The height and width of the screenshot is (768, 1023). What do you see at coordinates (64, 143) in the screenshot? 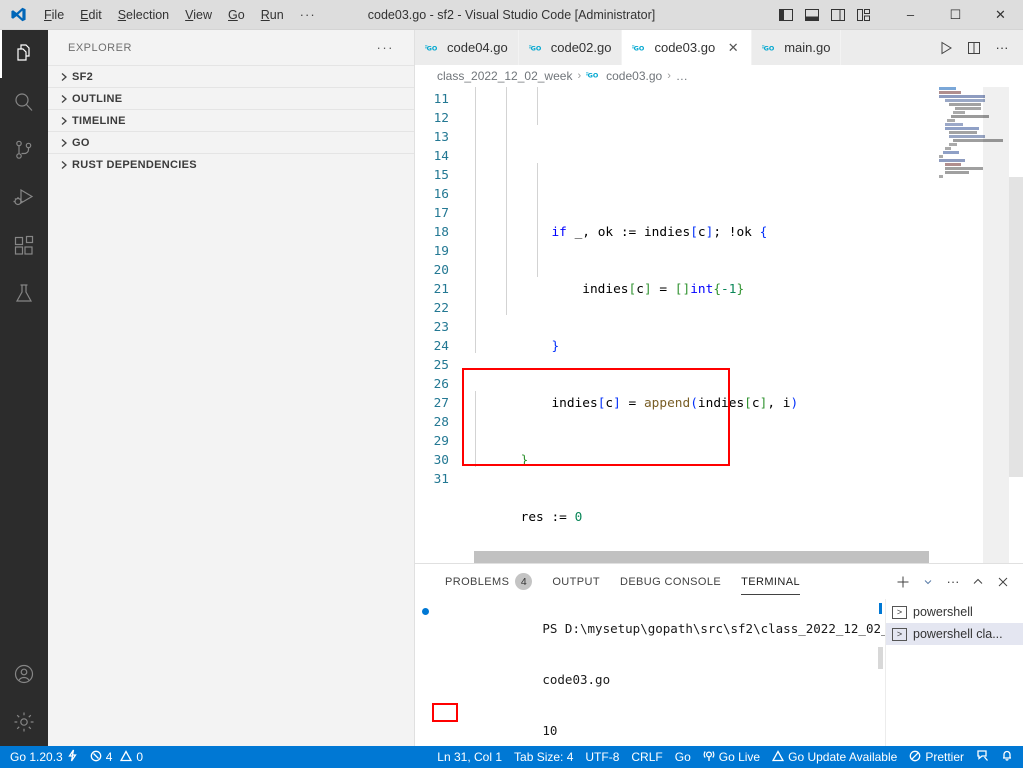
I see `chevron-right-icon` at bounding box center [64, 143].